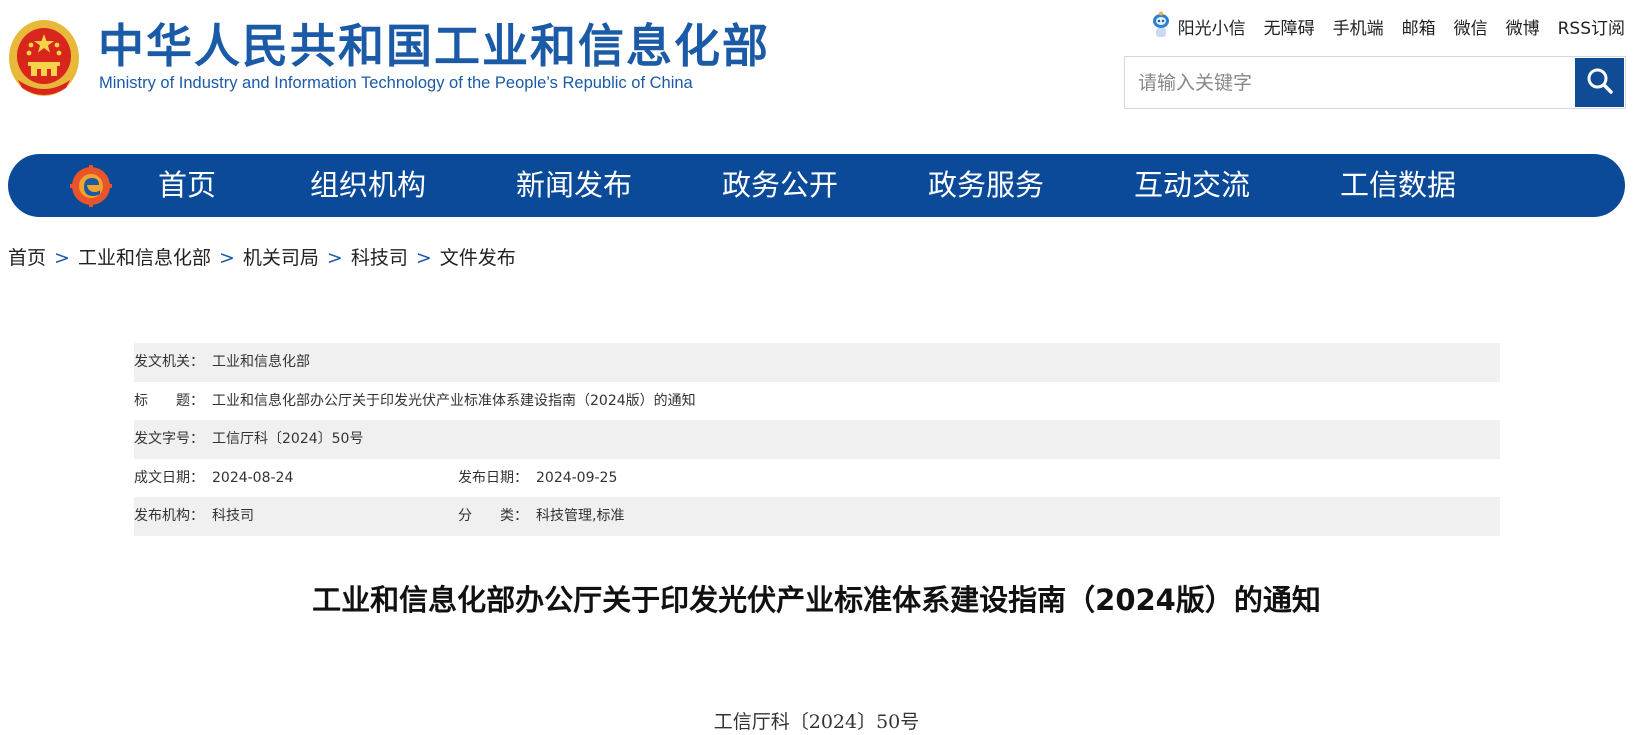 The width and height of the screenshot is (1633, 735). I want to click on org-value: 科技司, so click(233, 516).